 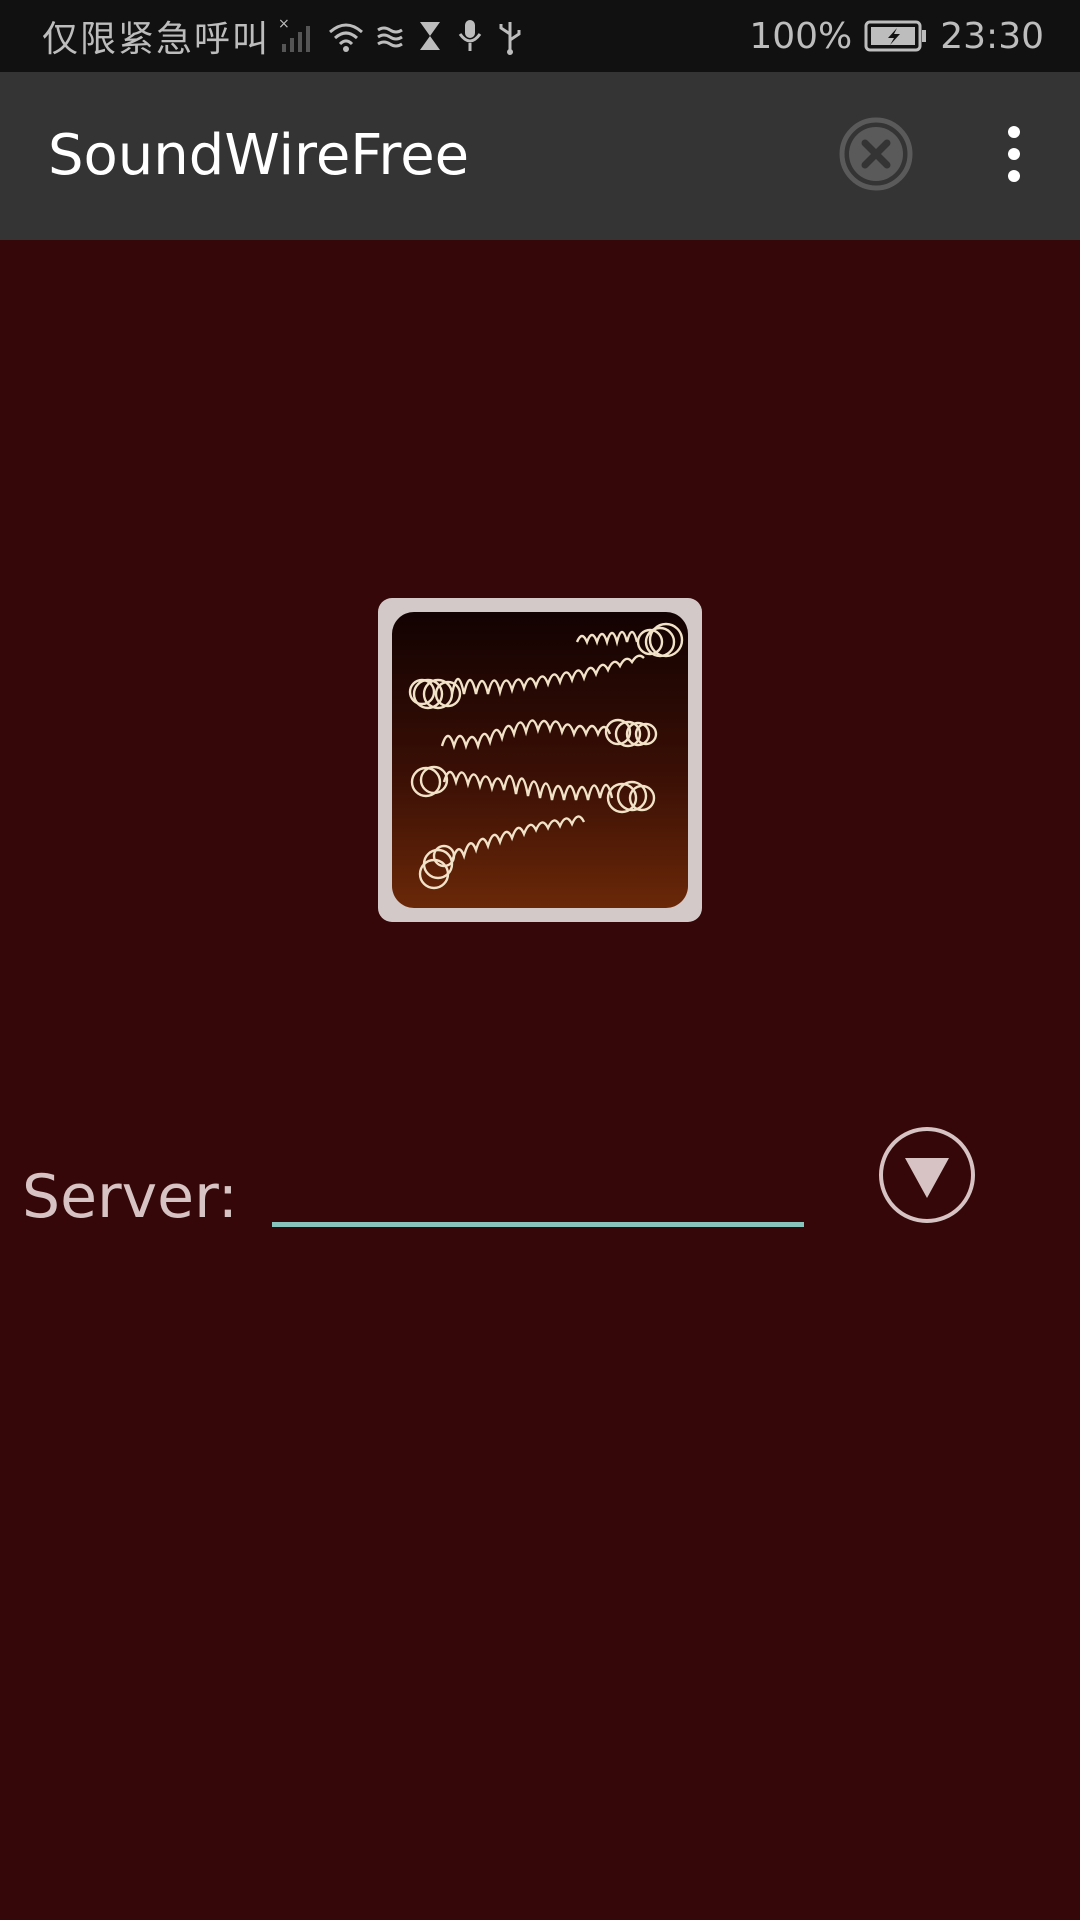 I want to click on app-title: SoundWireFree, so click(x=259, y=155).